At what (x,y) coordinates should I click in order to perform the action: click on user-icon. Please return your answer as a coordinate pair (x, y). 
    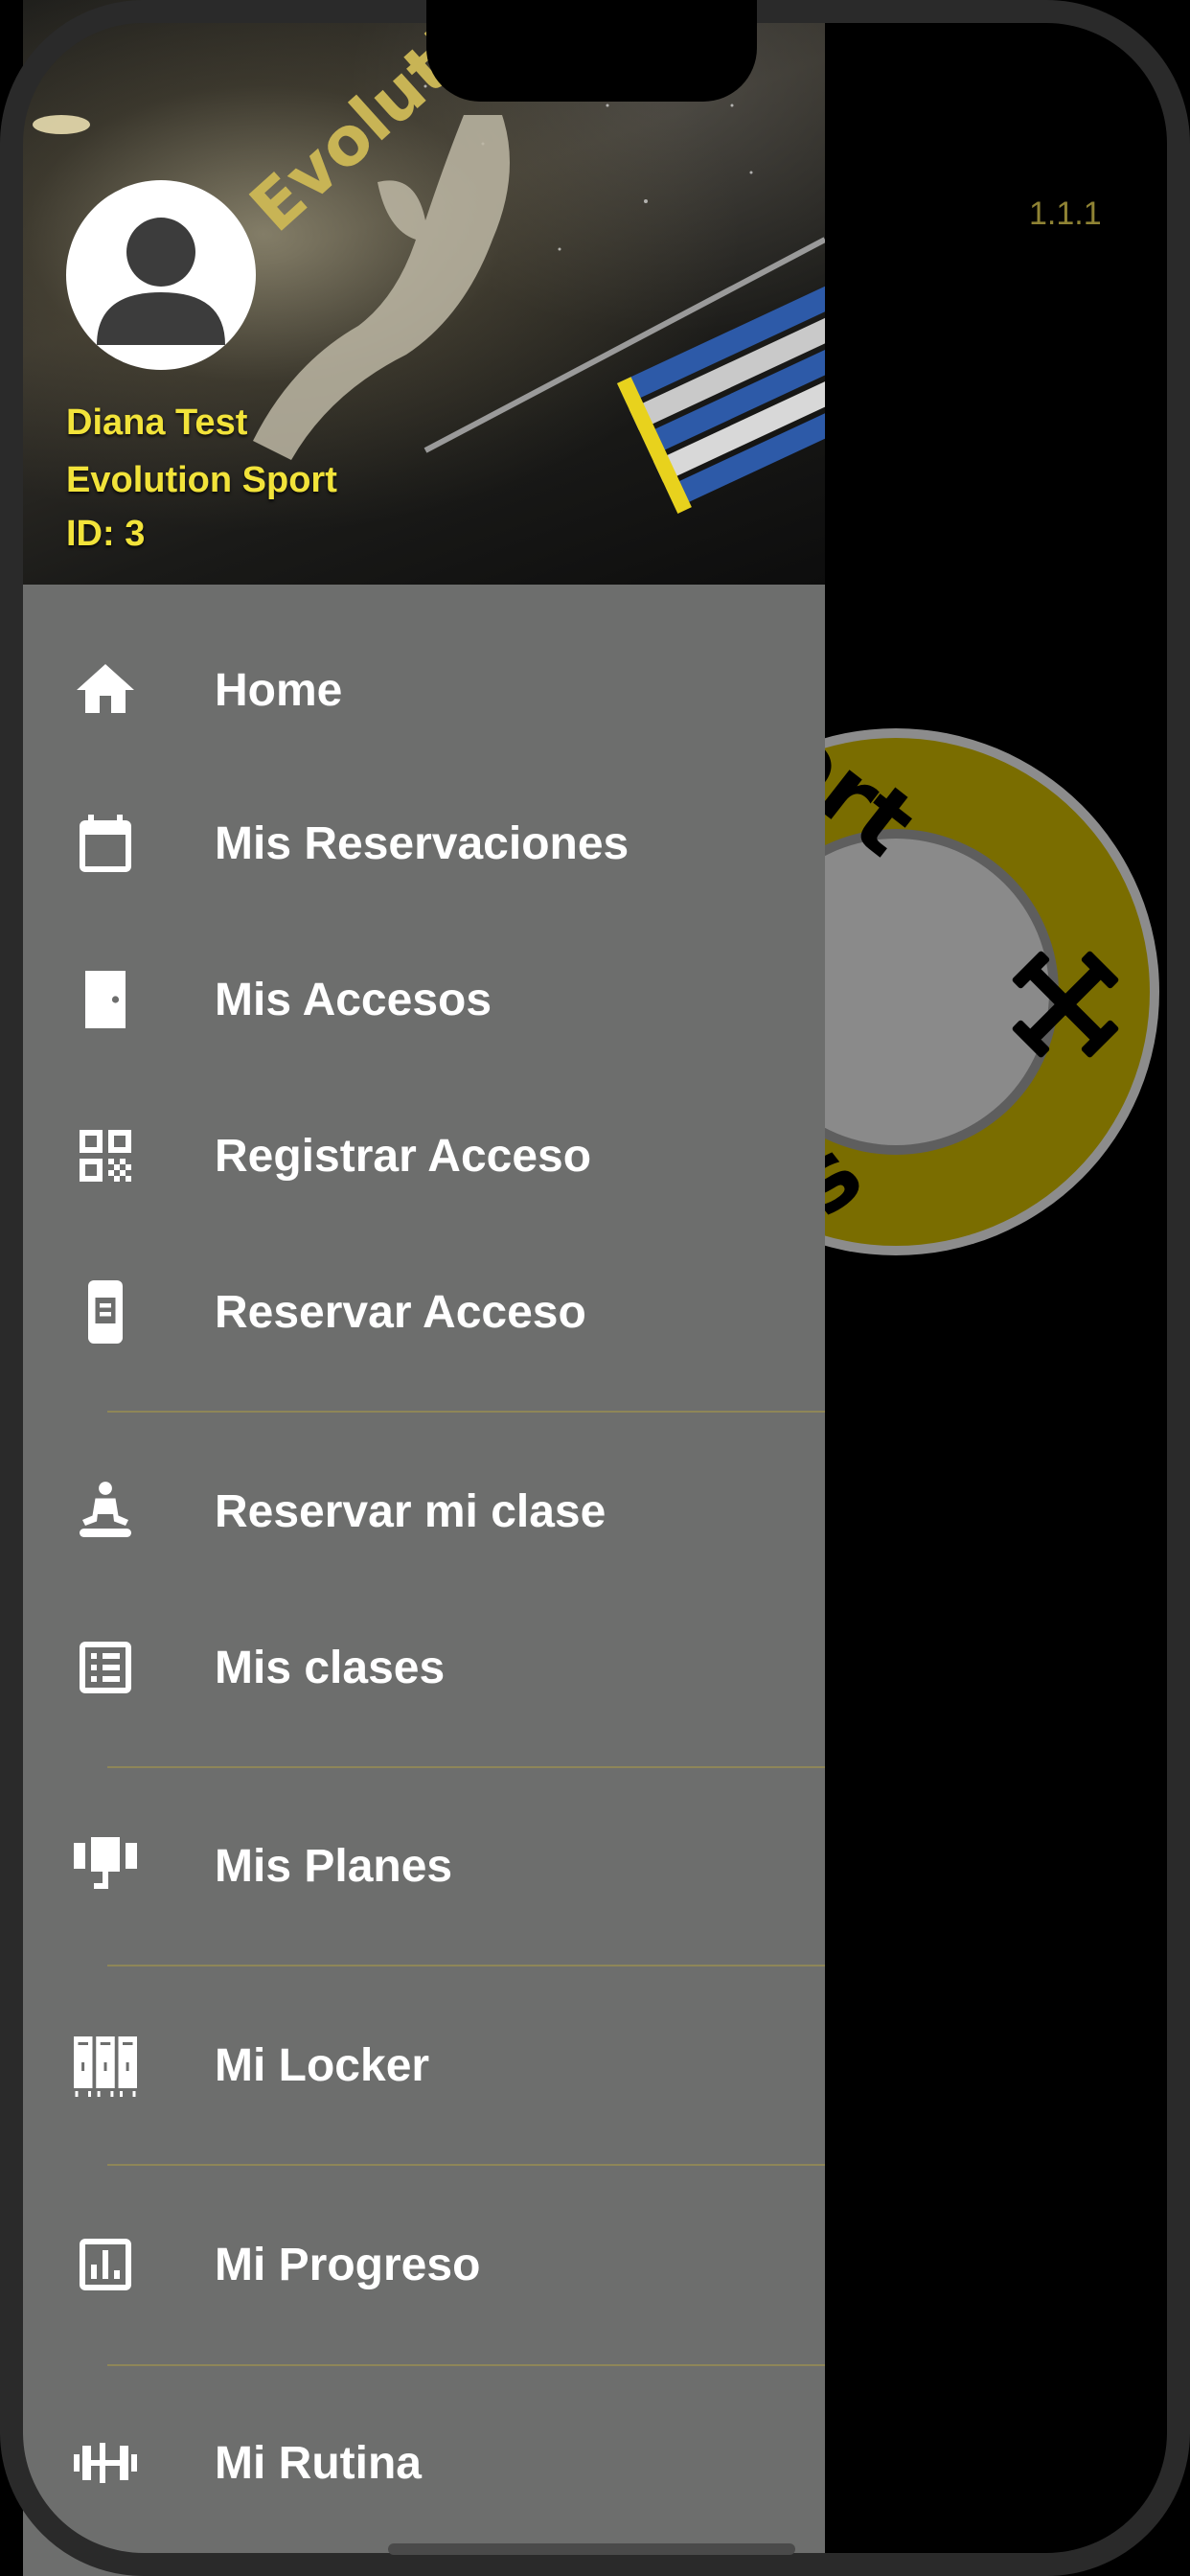
    Looking at the image, I should click on (161, 281).